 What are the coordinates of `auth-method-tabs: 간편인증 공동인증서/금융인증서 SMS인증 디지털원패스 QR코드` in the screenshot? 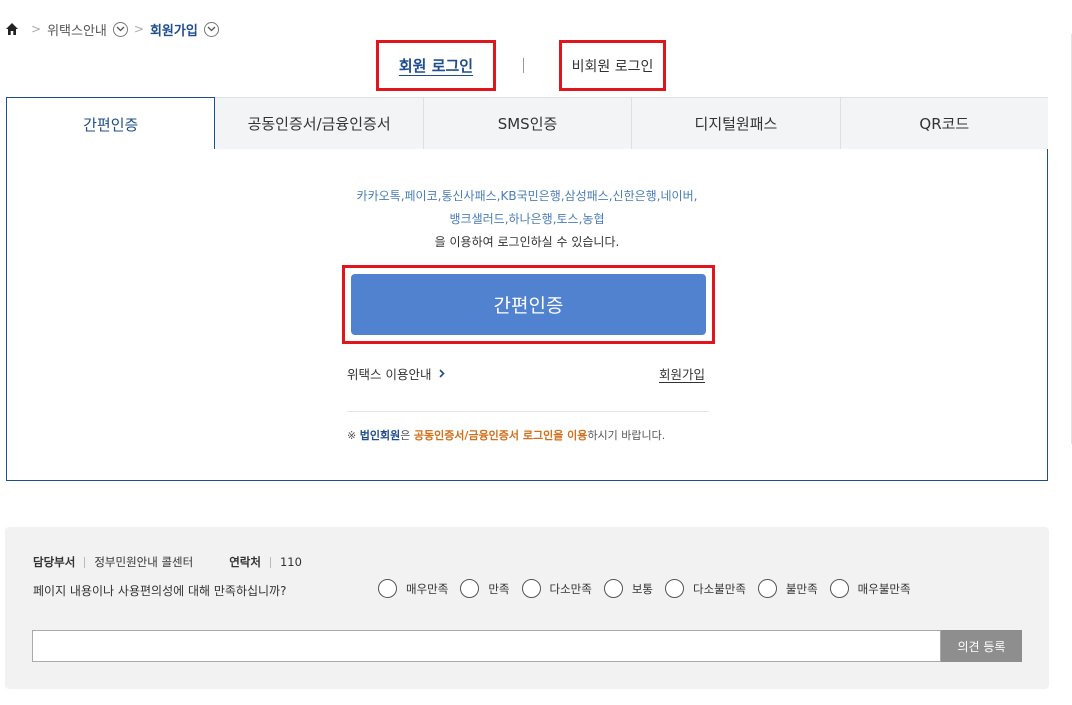 It's located at (527, 123).